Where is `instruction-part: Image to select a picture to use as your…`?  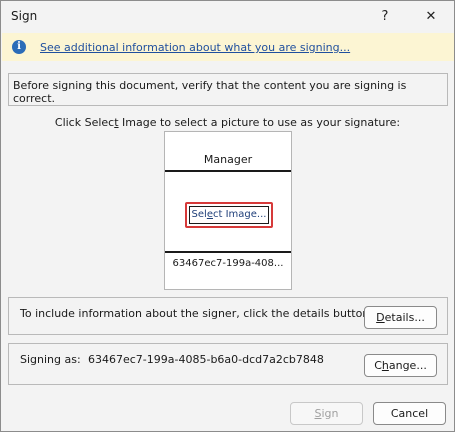
instruction-part: Image to select a picture to use as your… is located at coordinates (259, 122).